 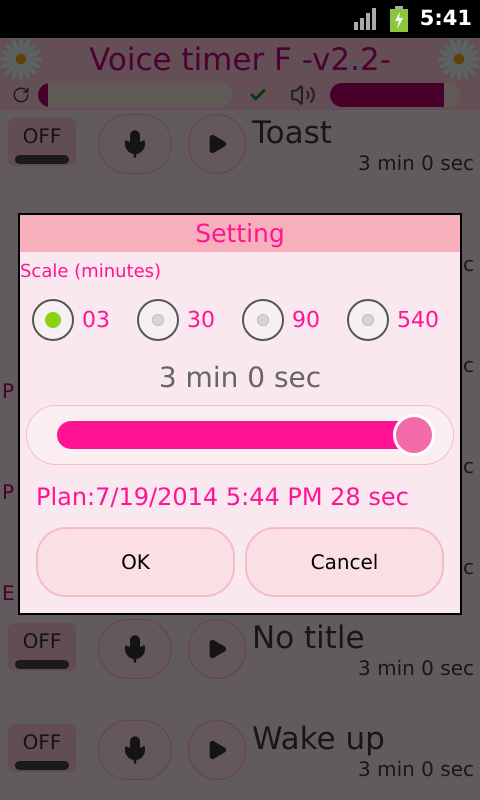 I want to click on dialog-button: Cancel, so click(x=344, y=562).